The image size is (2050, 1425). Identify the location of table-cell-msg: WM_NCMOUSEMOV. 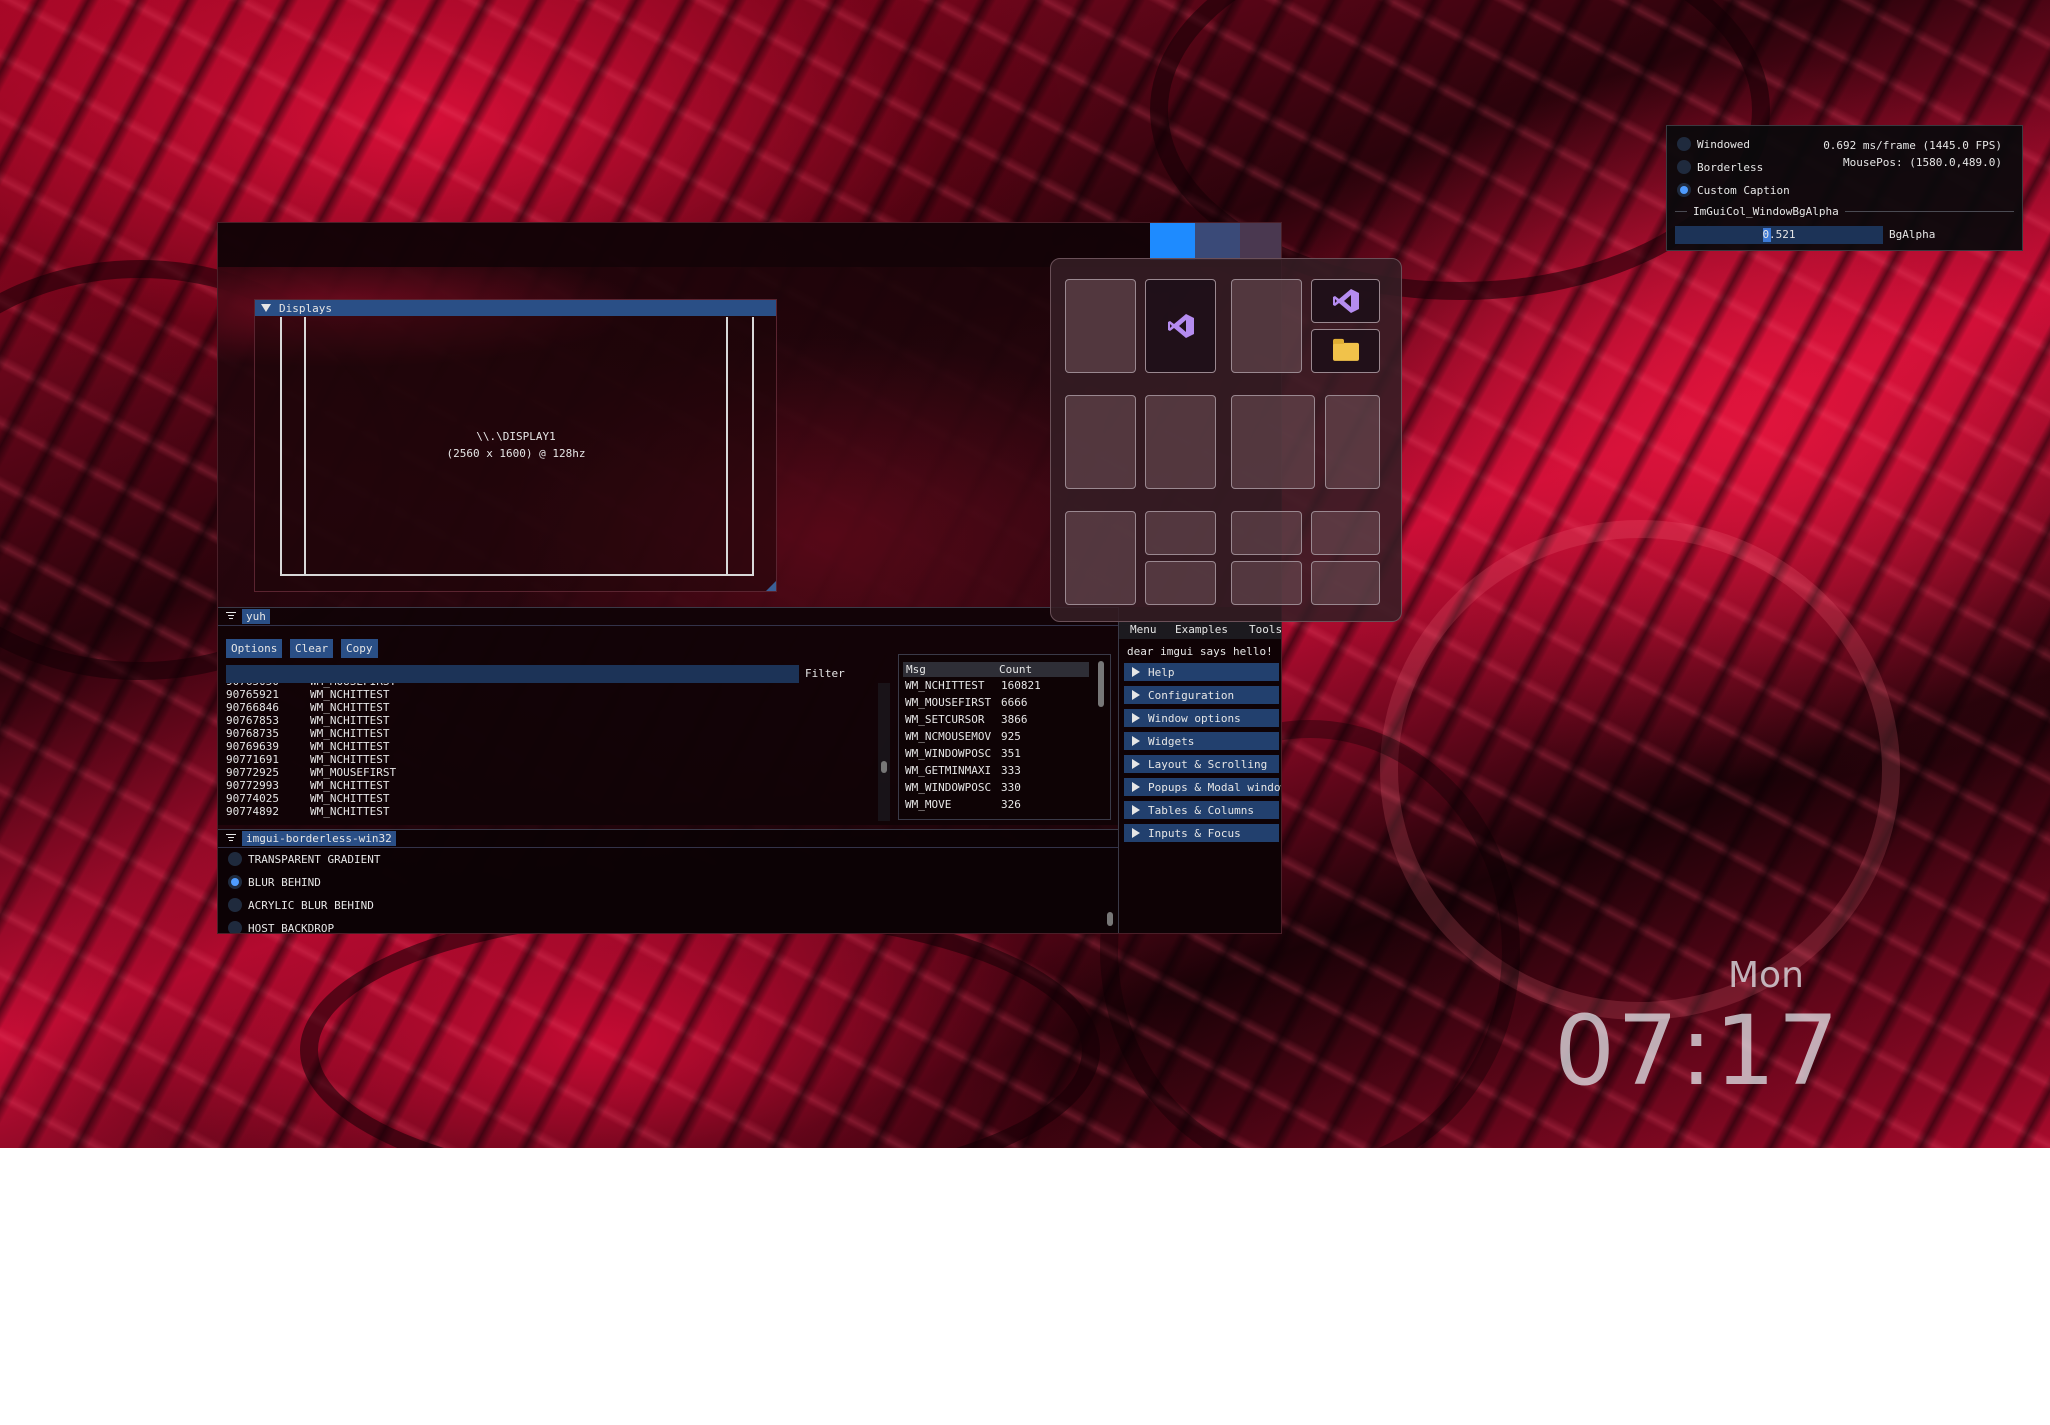
(948, 736).